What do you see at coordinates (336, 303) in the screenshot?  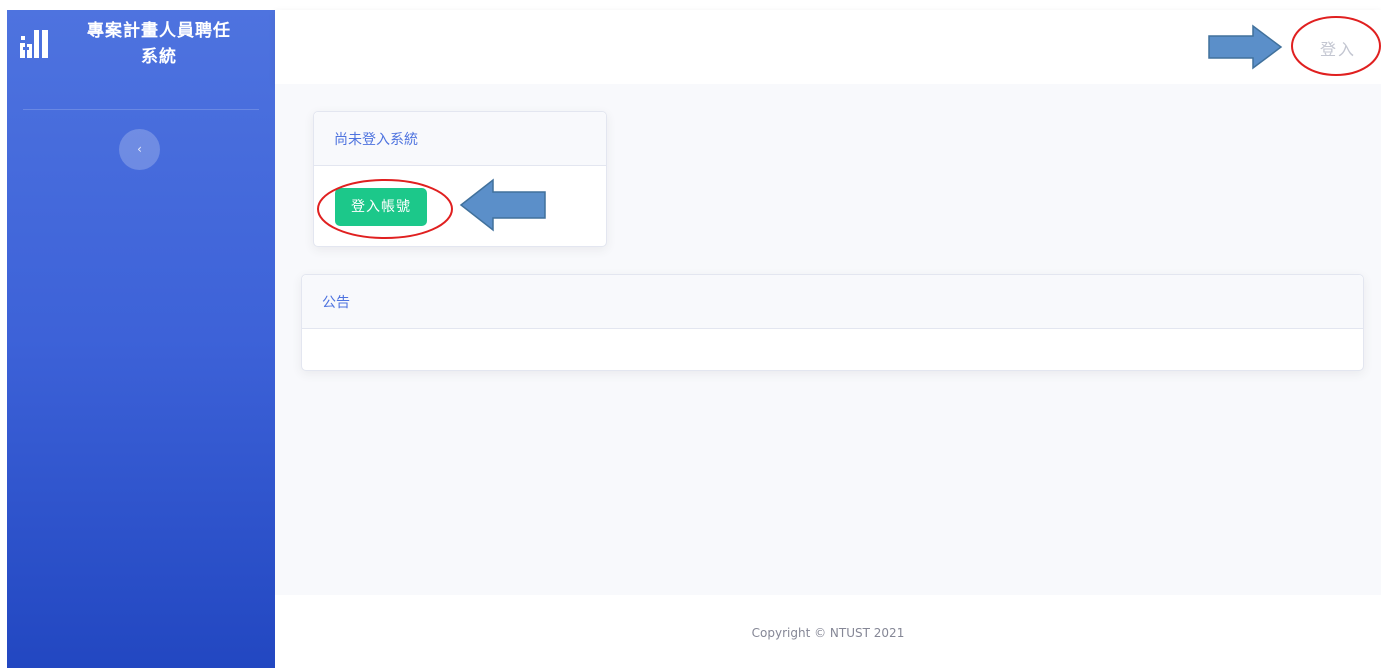 I see `notice-card-title: 公告` at bounding box center [336, 303].